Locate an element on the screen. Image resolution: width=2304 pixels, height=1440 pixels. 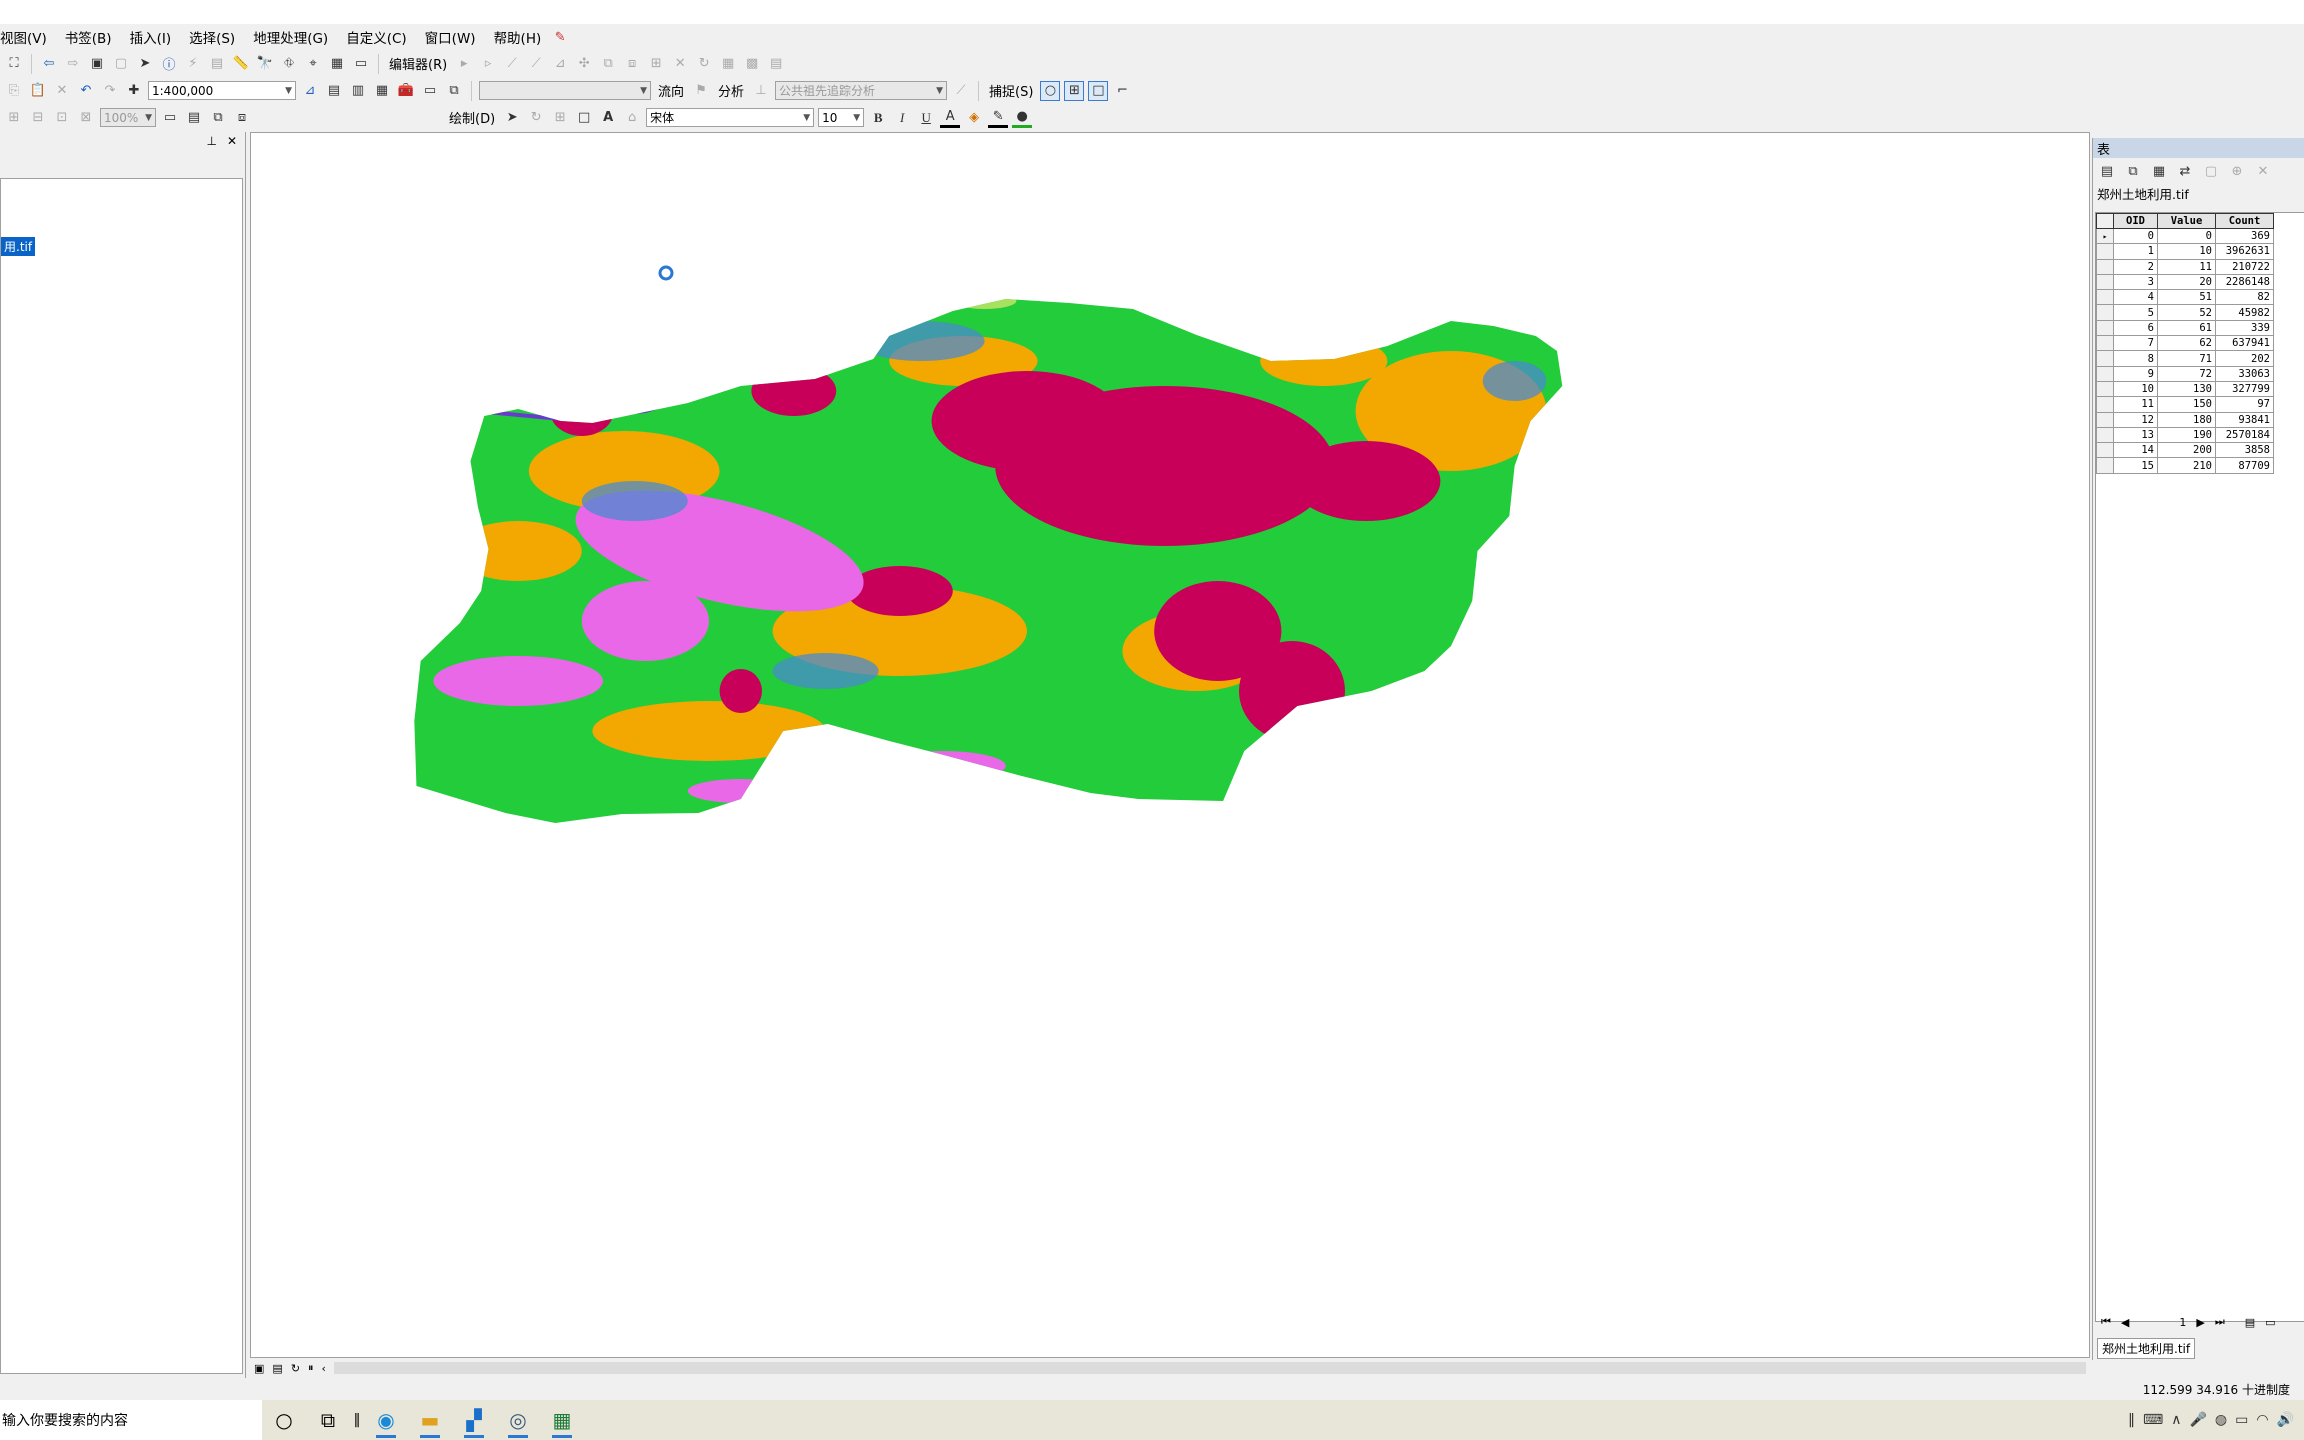
go-to-xy-icon: ⌖ is located at coordinates (313, 64).